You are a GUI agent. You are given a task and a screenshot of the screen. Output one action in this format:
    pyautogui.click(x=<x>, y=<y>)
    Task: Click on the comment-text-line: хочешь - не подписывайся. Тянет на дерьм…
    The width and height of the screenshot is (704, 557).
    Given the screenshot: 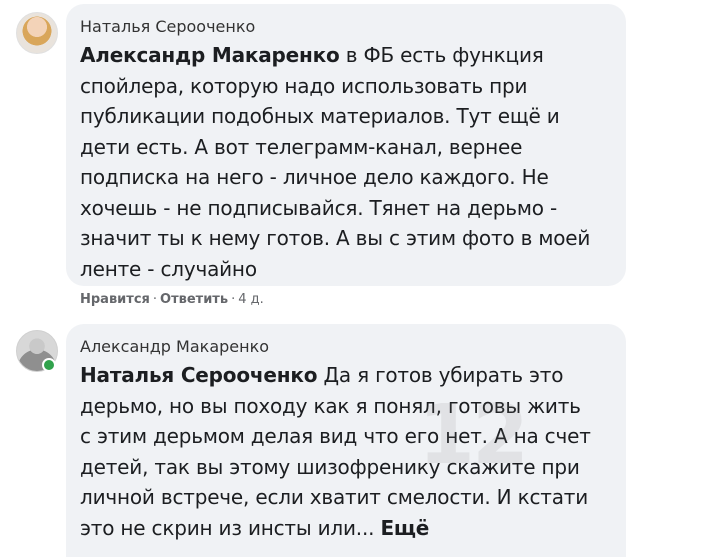 What is the action you would take?
    pyautogui.click(x=318, y=207)
    